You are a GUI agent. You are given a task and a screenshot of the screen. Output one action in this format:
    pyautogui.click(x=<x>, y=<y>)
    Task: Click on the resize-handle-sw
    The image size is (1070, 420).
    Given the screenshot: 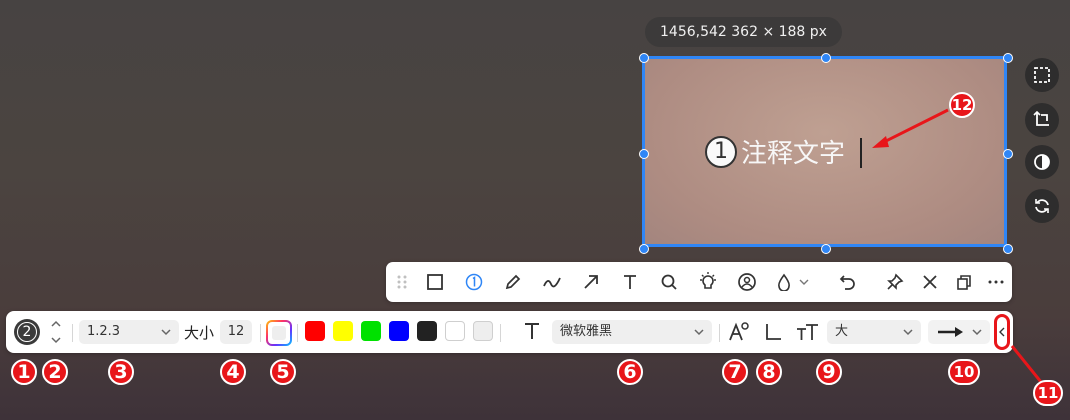 What is the action you would take?
    pyautogui.click(x=644, y=249)
    